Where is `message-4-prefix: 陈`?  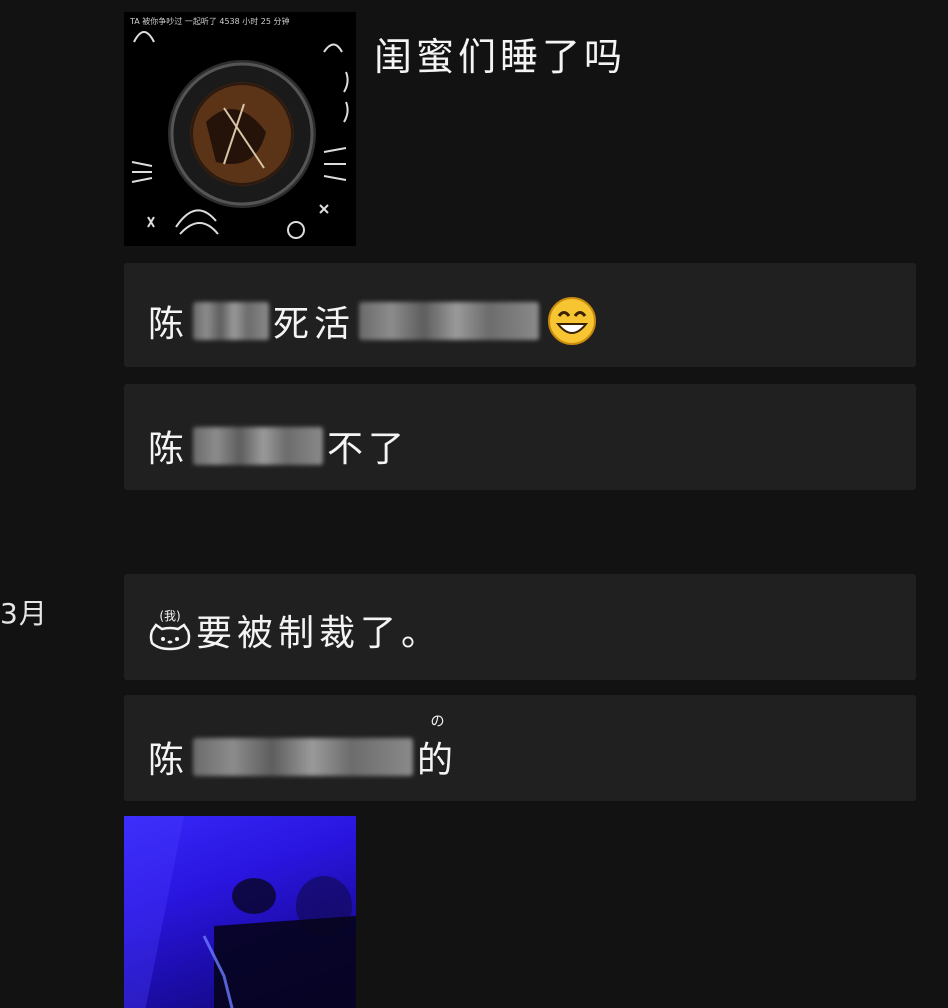 message-4-prefix: 陈 is located at coordinates (169, 760).